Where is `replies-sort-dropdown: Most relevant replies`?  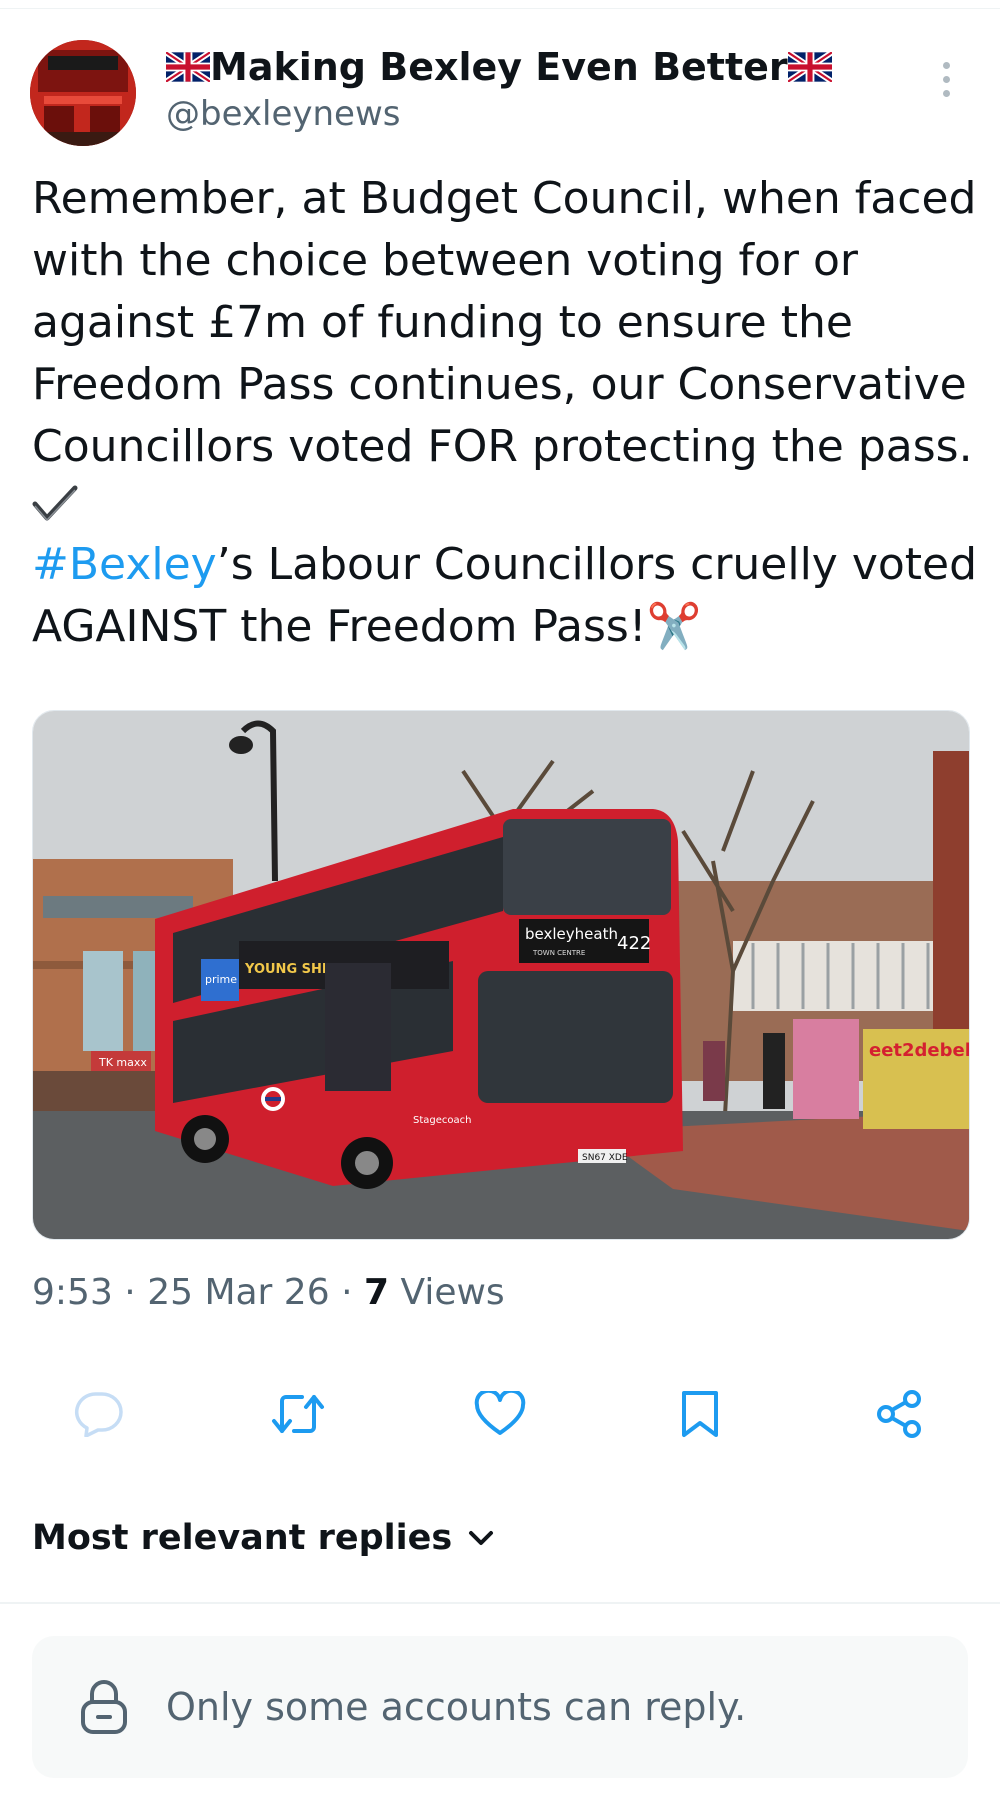 replies-sort-dropdown: Most relevant replies is located at coordinates (263, 1538).